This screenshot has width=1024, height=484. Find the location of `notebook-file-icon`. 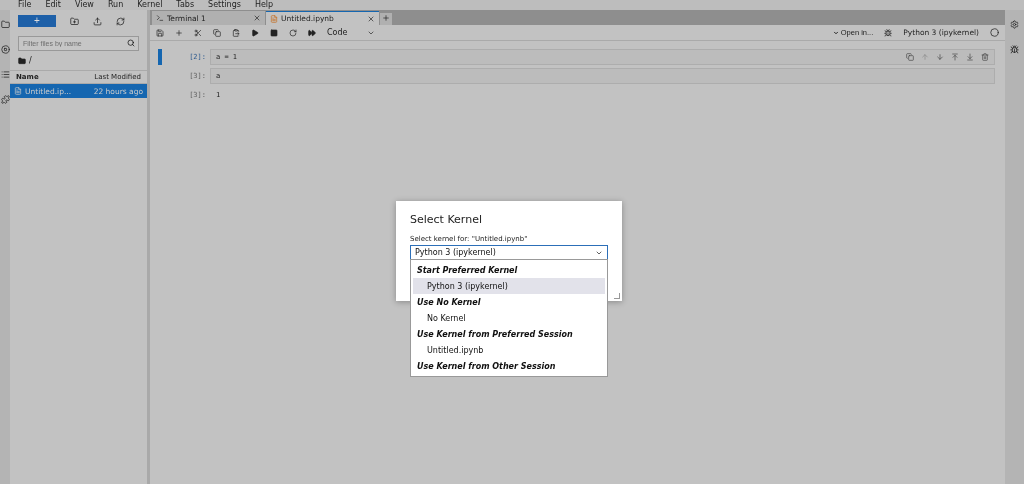

notebook-file-icon is located at coordinates (18, 91).